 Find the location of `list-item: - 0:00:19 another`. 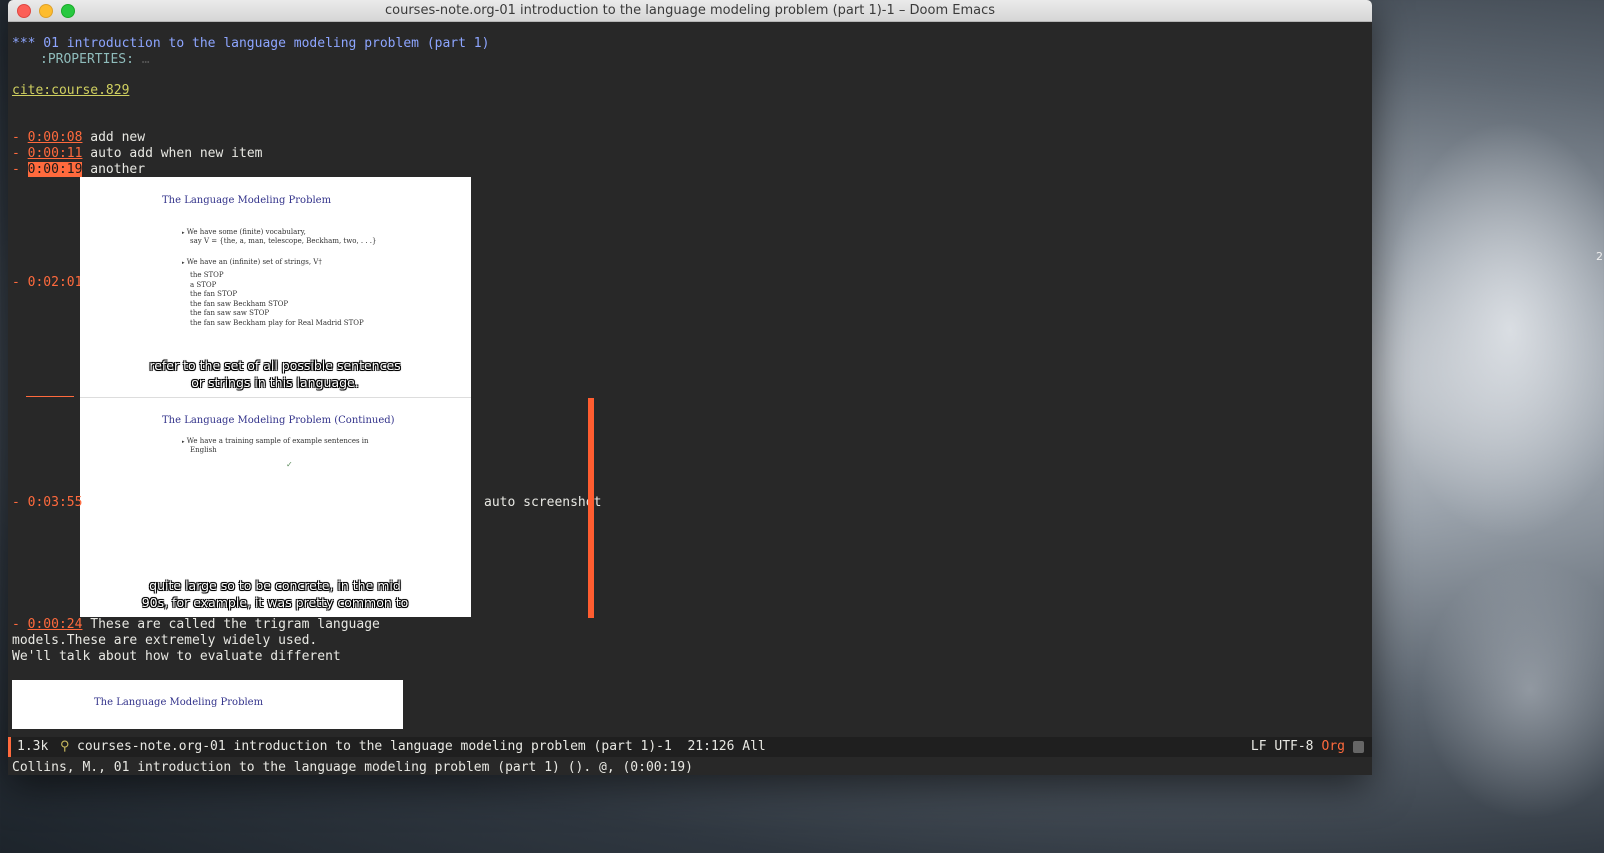

list-item: - 0:00:19 another is located at coordinates (78, 170).